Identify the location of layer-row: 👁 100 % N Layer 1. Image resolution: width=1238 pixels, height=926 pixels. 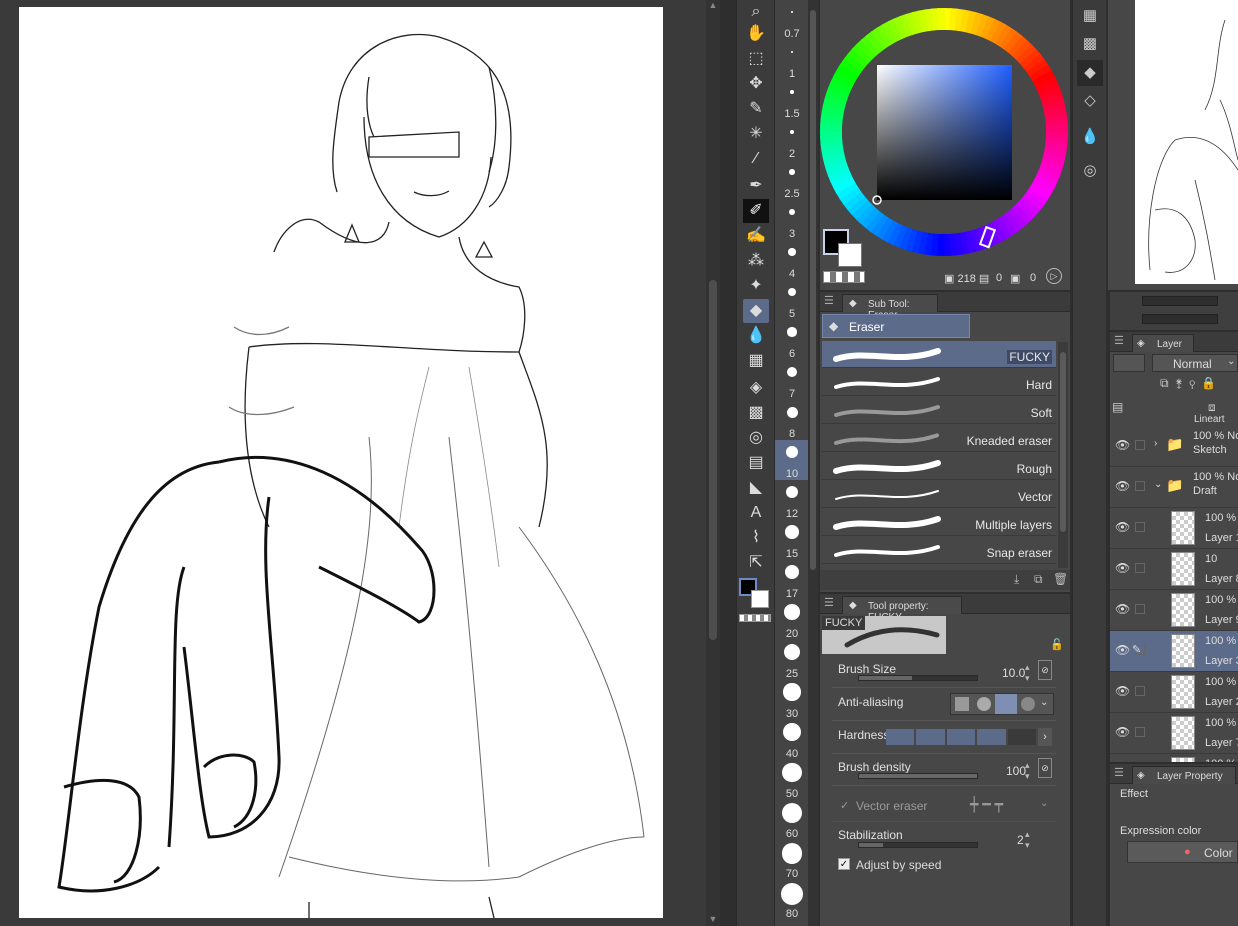
(1174, 528).